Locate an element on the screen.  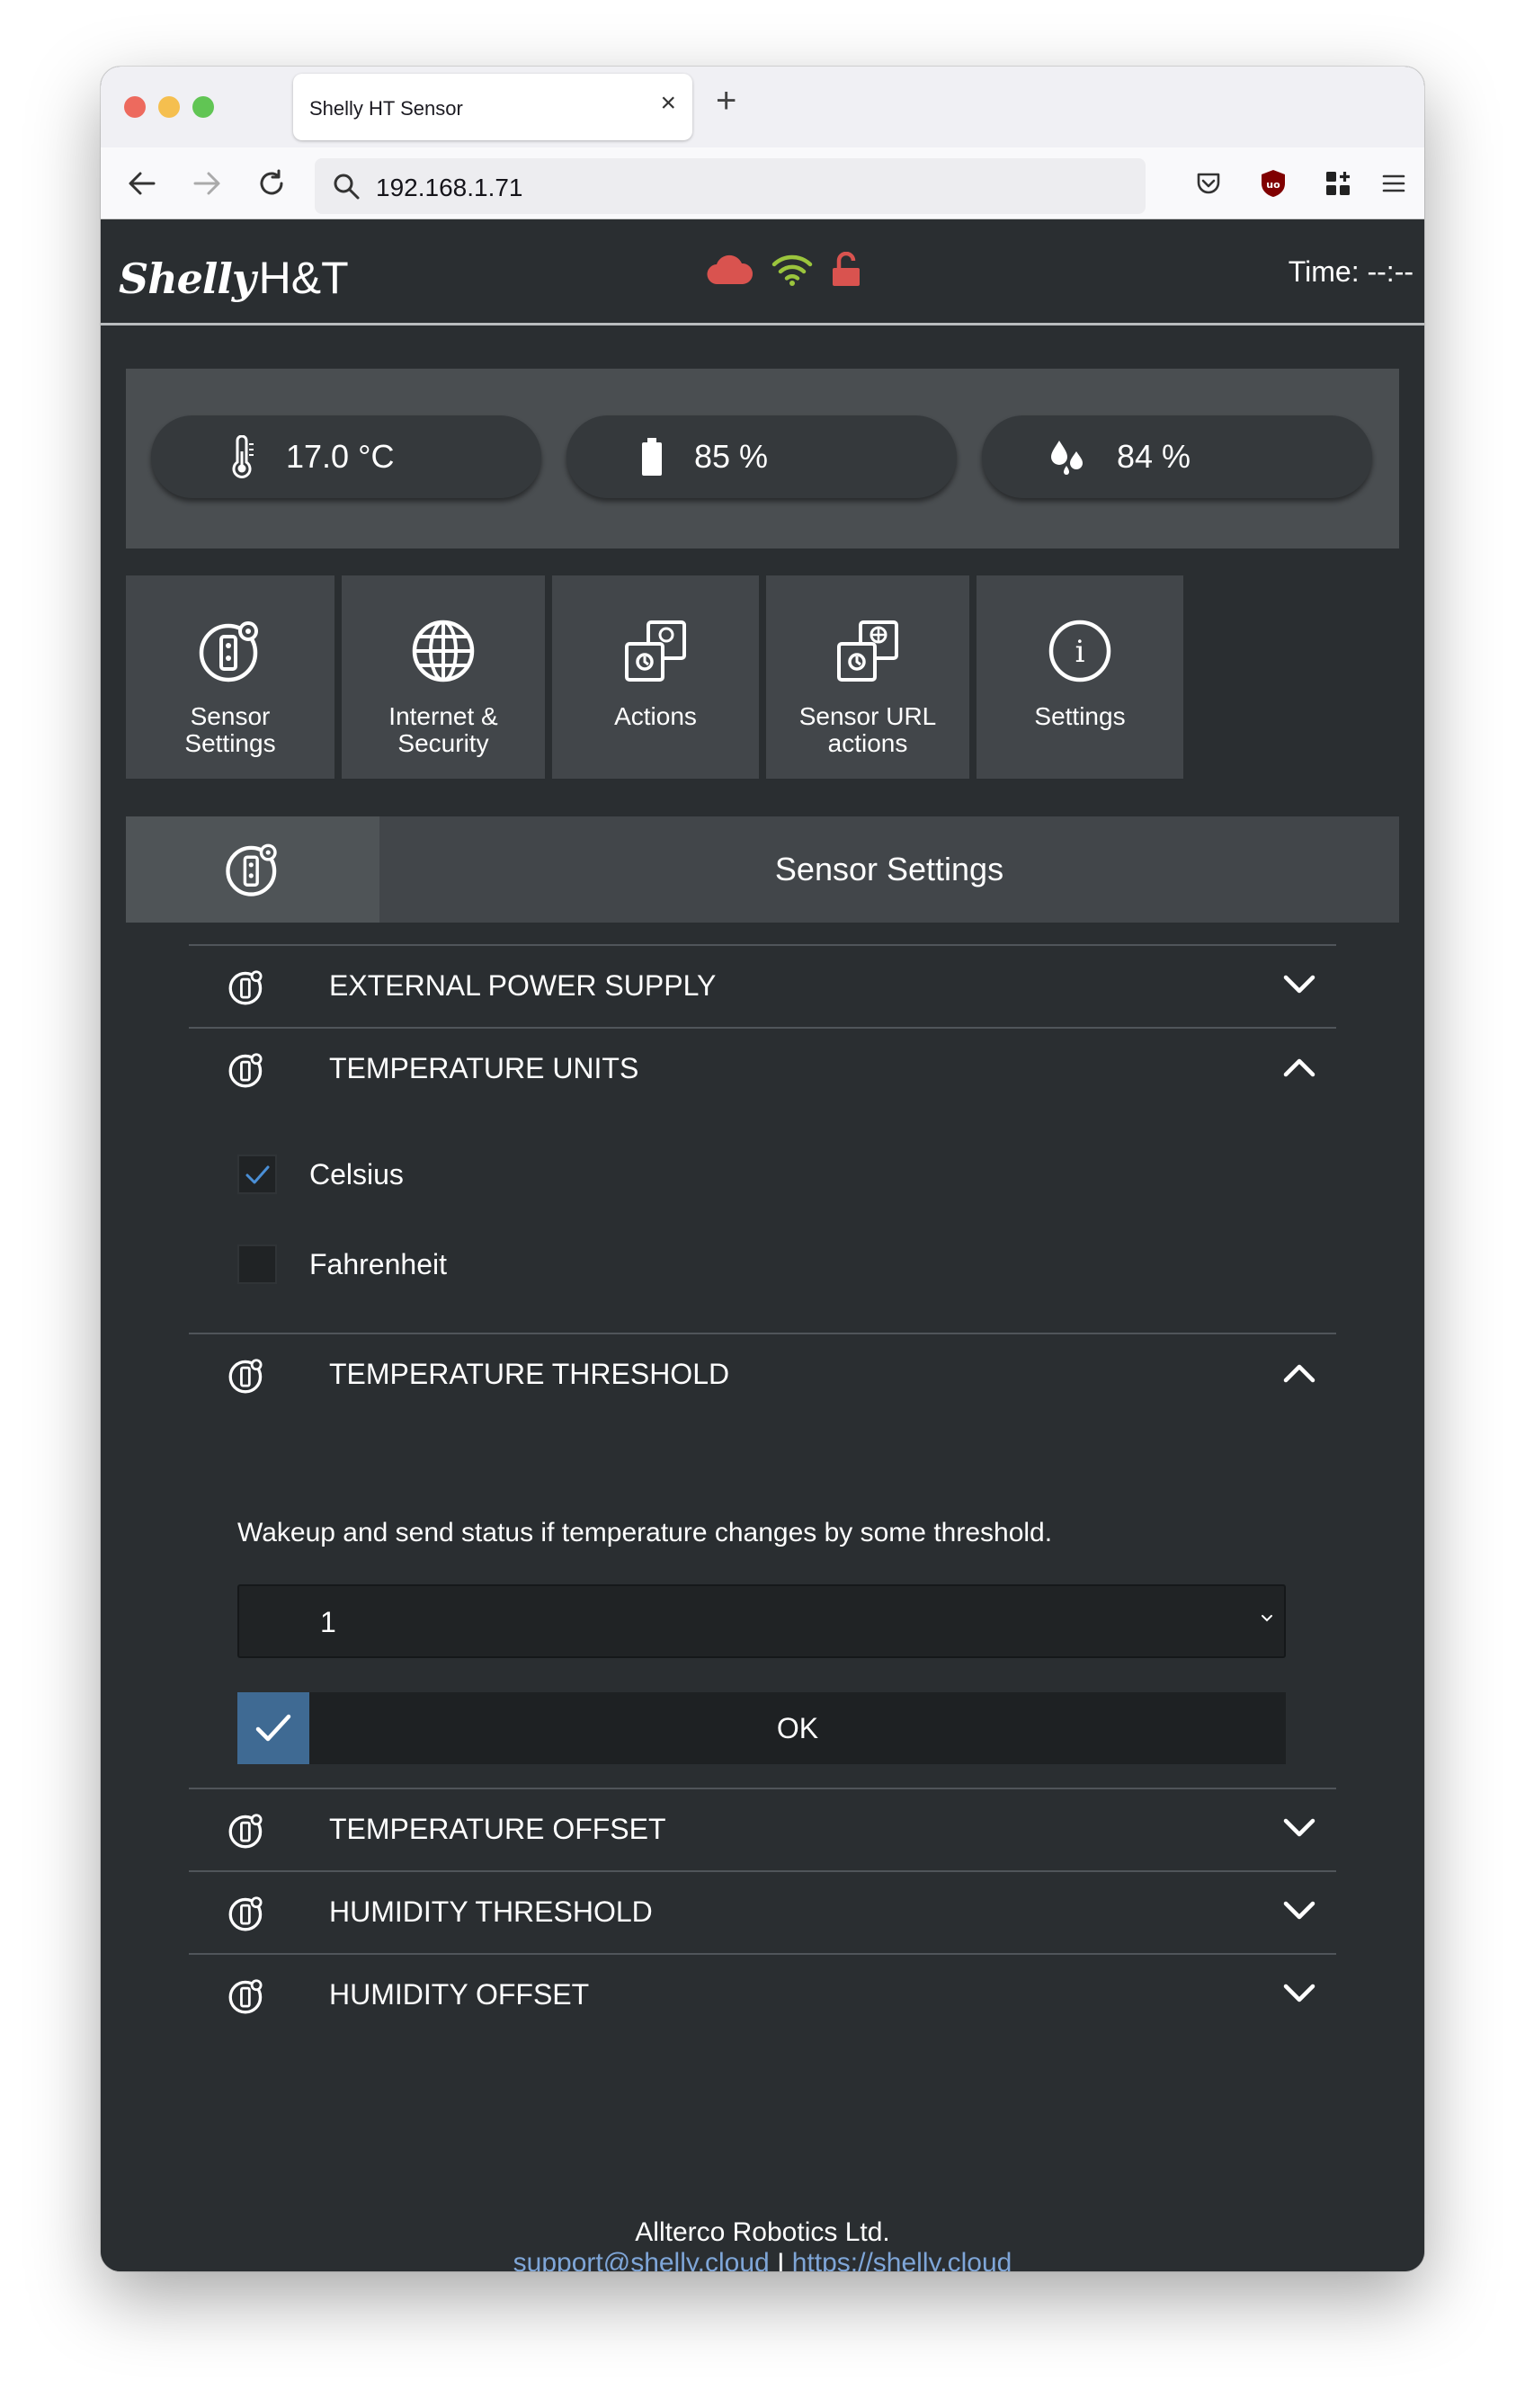
minimize-window-button is located at coordinates (169, 107).